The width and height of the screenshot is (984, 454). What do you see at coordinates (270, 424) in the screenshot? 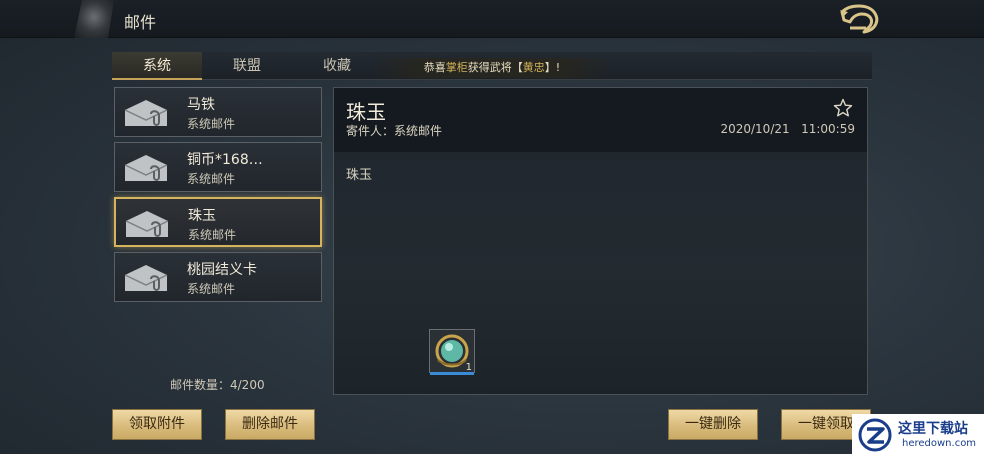
I see `delete-mail-button: 删除邮件` at bounding box center [270, 424].